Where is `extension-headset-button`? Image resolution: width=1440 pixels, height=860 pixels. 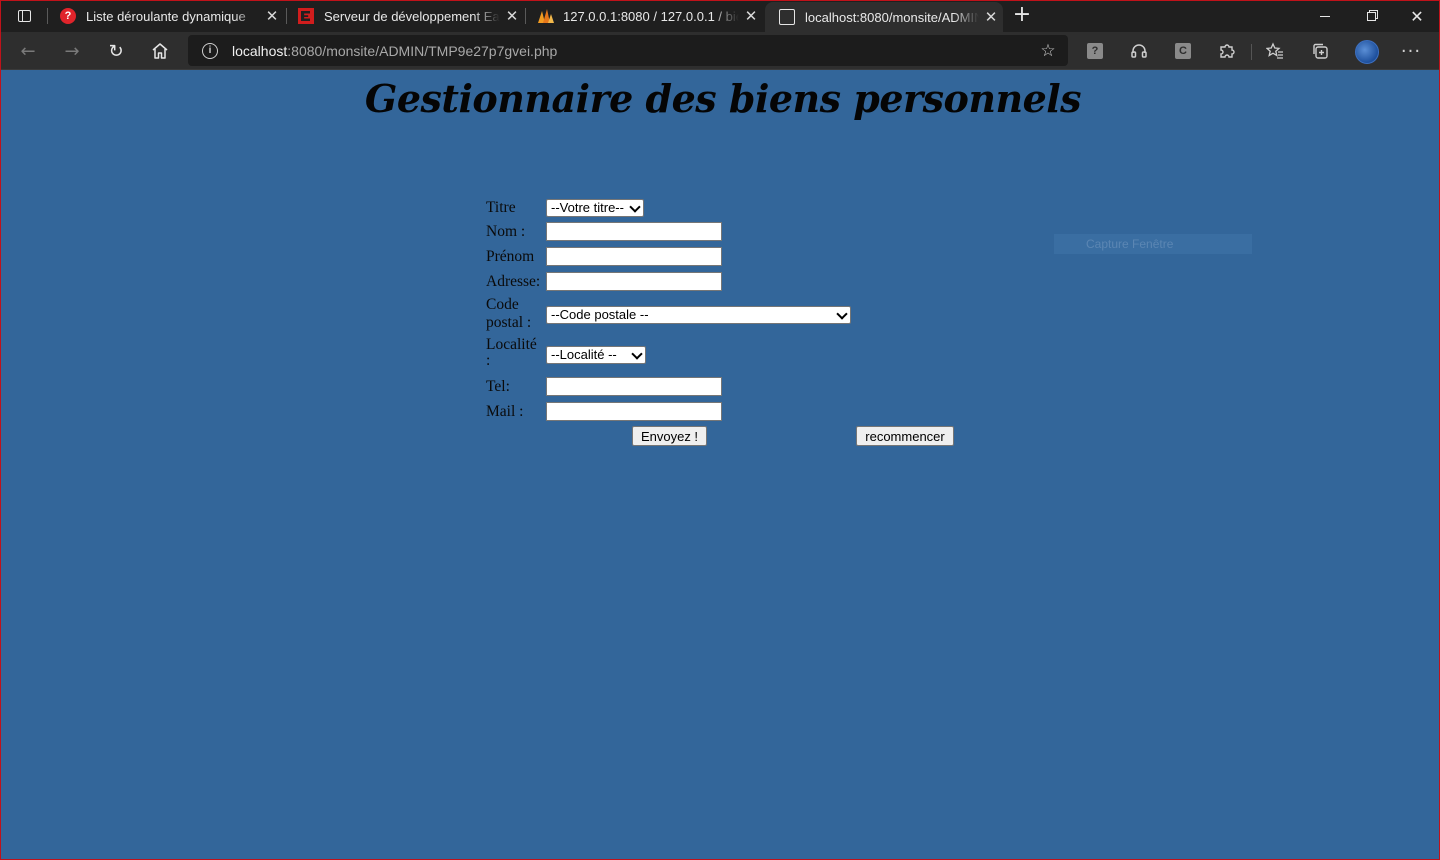 extension-headset-button is located at coordinates (1139, 51).